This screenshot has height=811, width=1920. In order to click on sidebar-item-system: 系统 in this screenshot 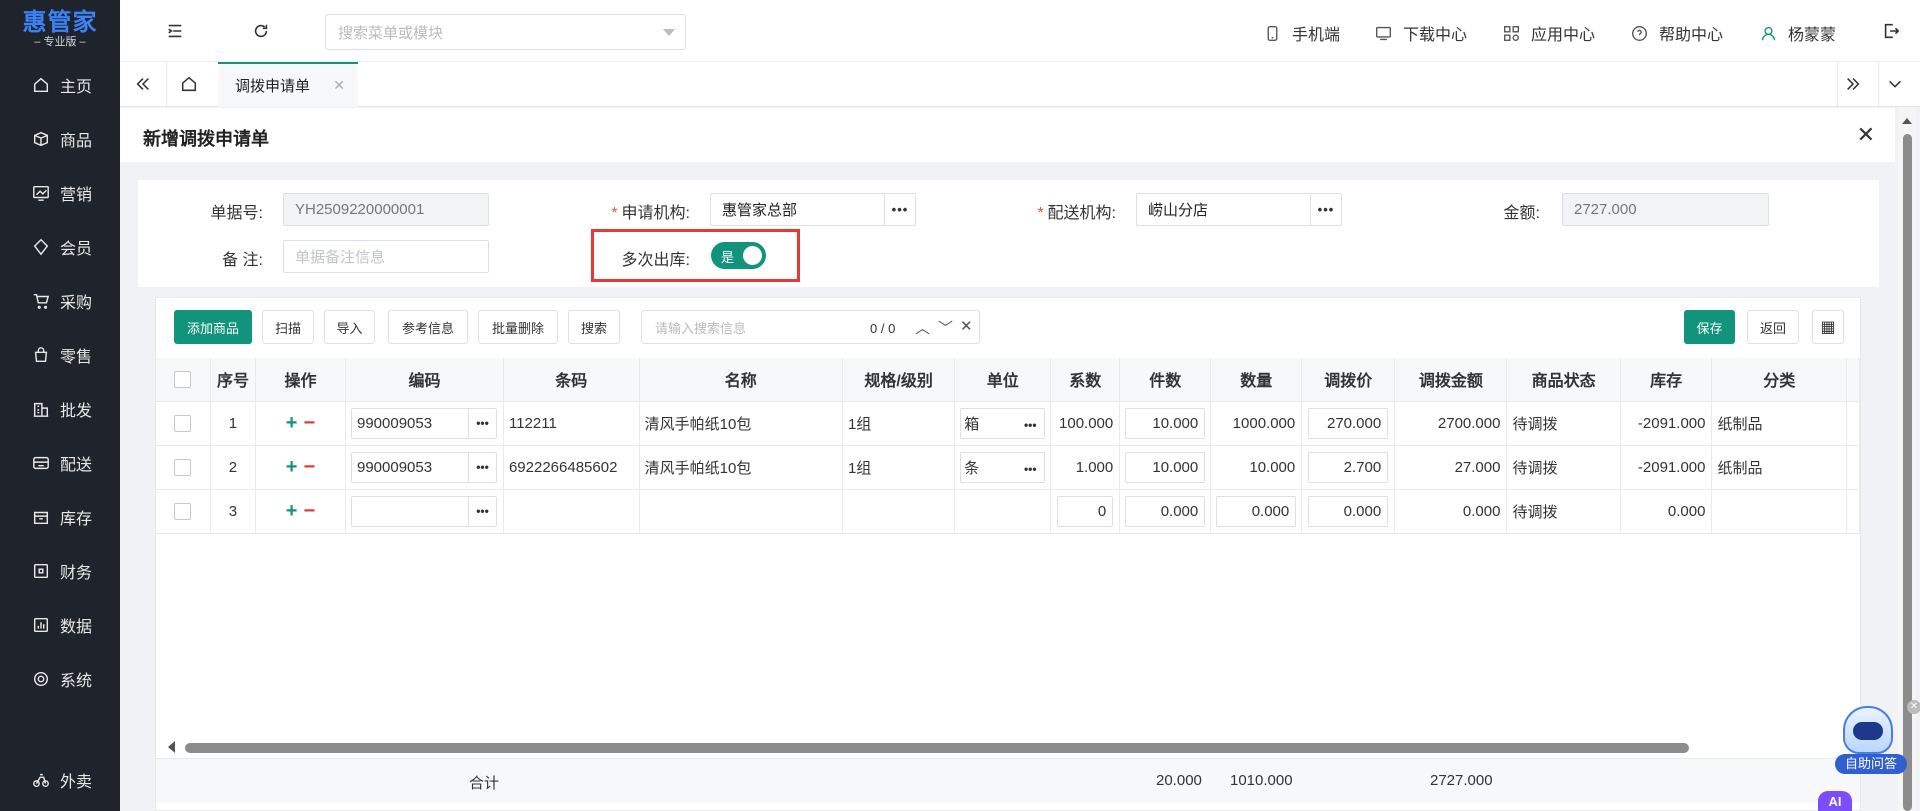, I will do `click(60, 679)`.